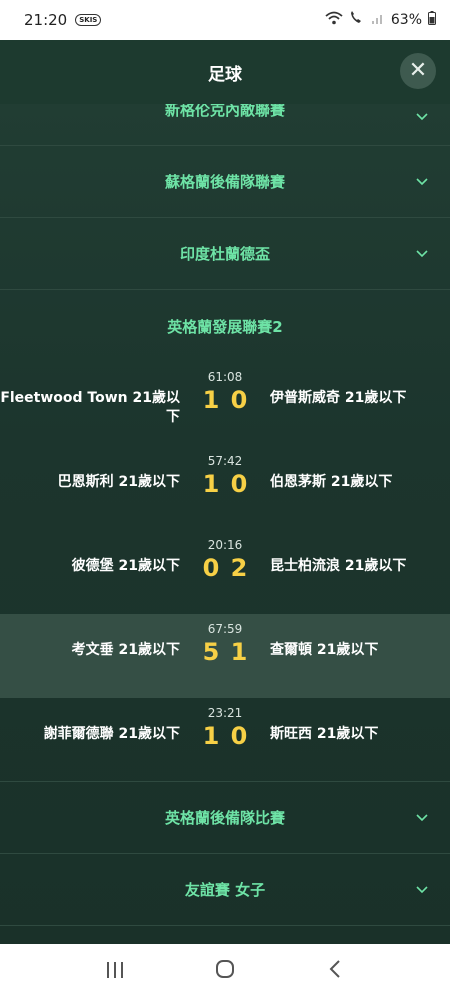 Image resolution: width=450 pixels, height=1000 pixels. I want to click on back-button, so click(335, 972).